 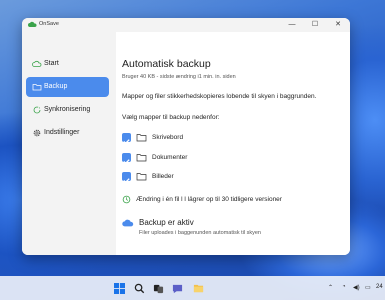 I want to click on sidebar-item-backup: Backup, so click(x=67, y=87).